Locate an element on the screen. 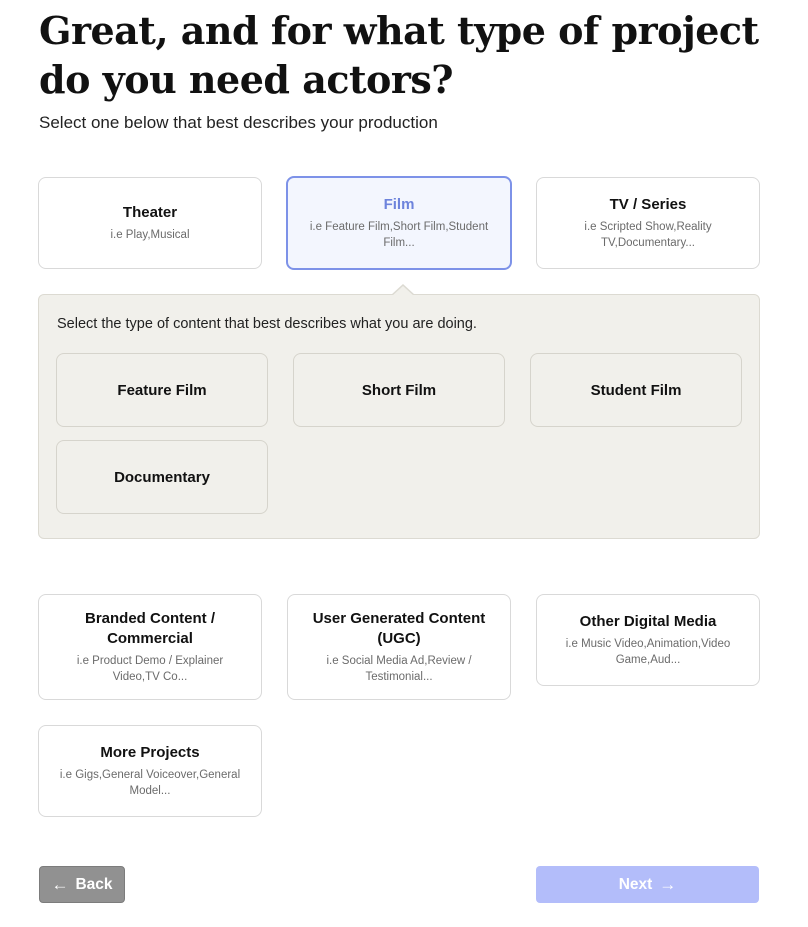  card-title: Other Digital Media is located at coordinates (648, 621).